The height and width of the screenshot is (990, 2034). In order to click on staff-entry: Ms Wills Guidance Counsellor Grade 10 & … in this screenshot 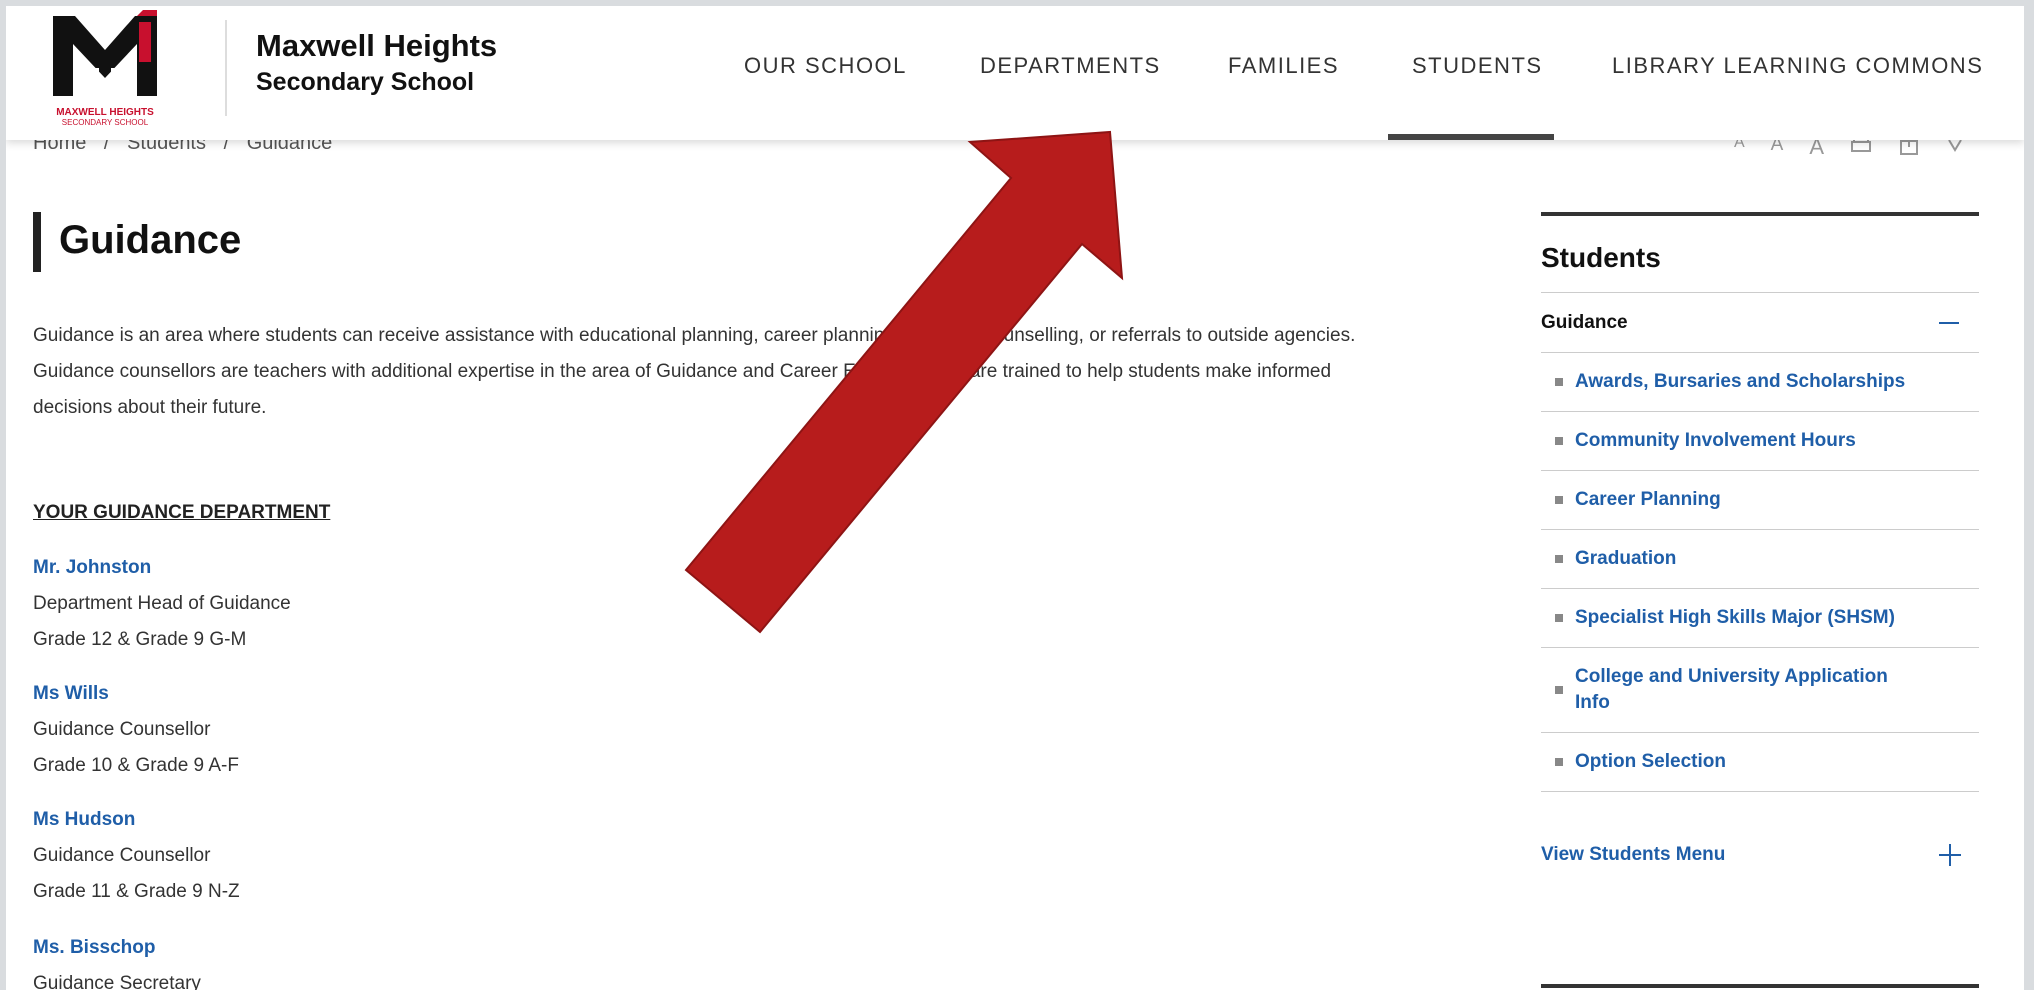, I will do `click(136, 730)`.